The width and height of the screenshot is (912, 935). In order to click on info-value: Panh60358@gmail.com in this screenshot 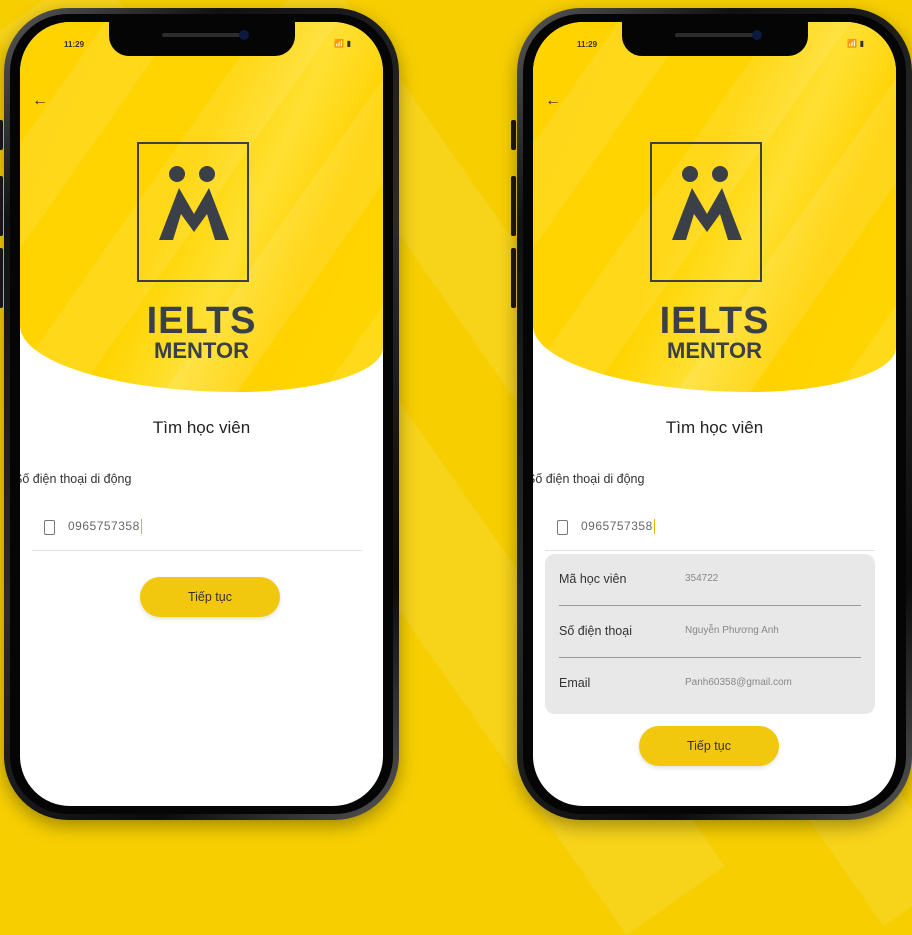, I will do `click(738, 682)`.